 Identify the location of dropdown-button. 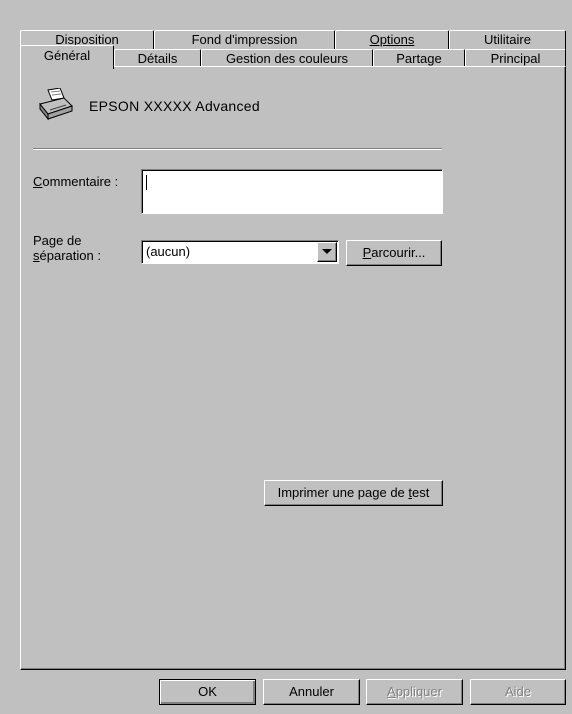
(327, 252).